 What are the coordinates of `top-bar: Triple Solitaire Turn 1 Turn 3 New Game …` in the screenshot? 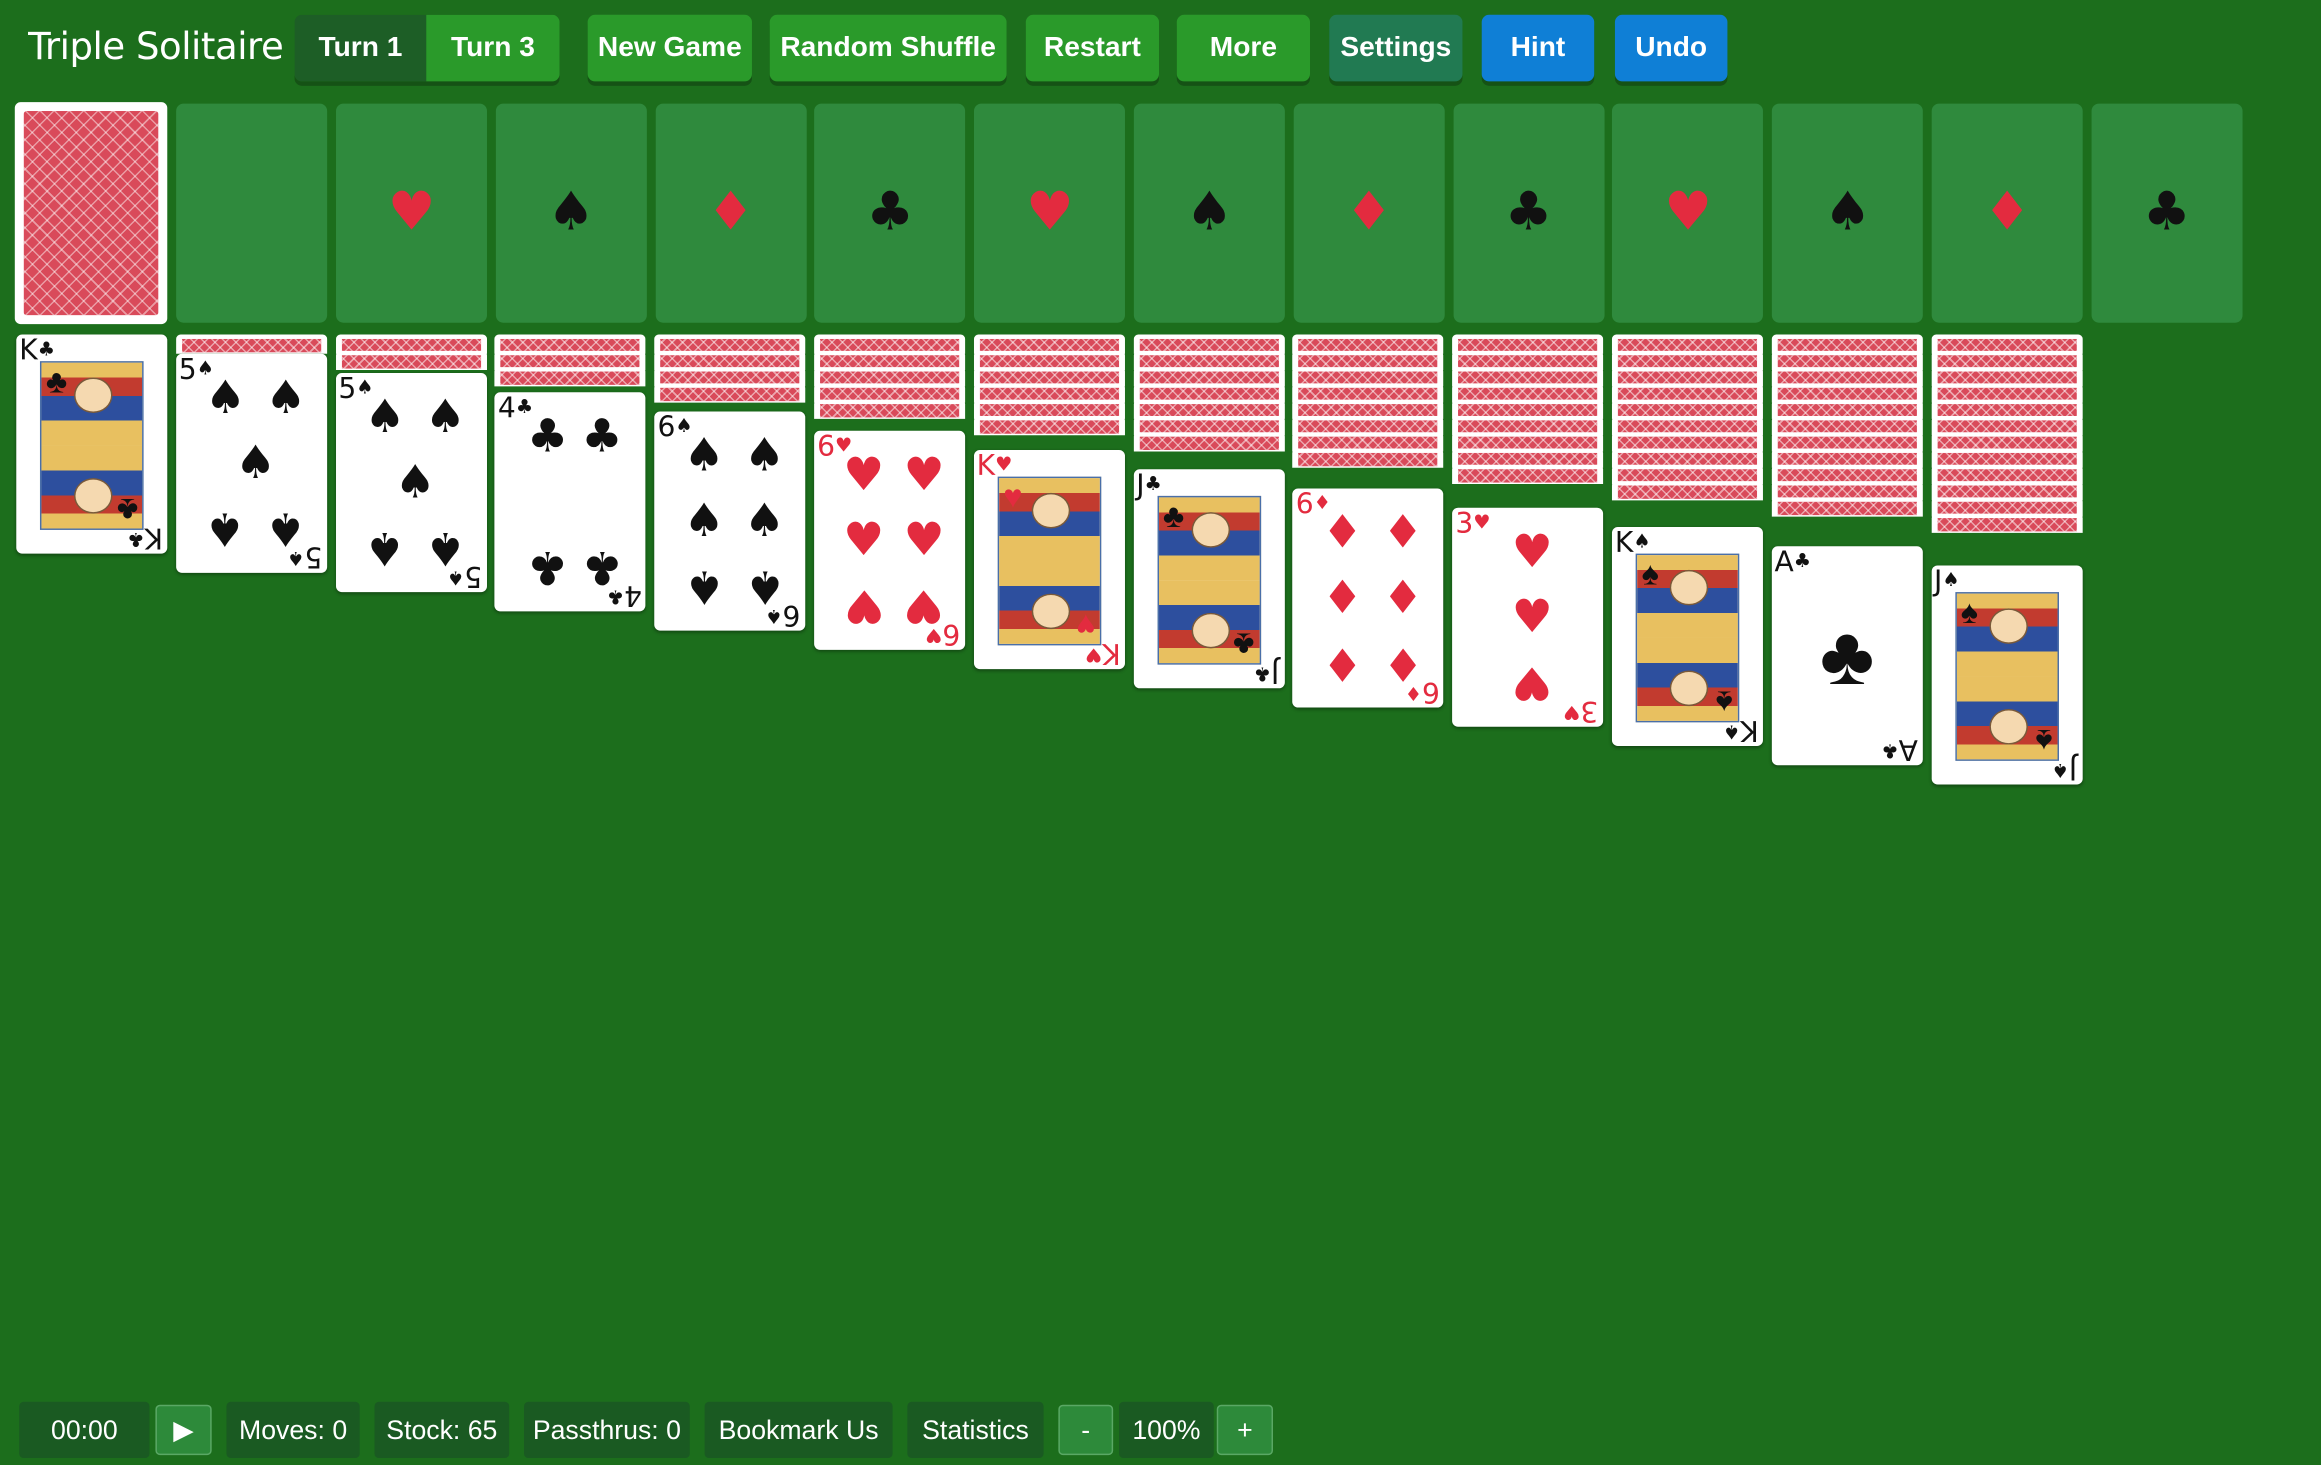 It's located at (1160, 47).